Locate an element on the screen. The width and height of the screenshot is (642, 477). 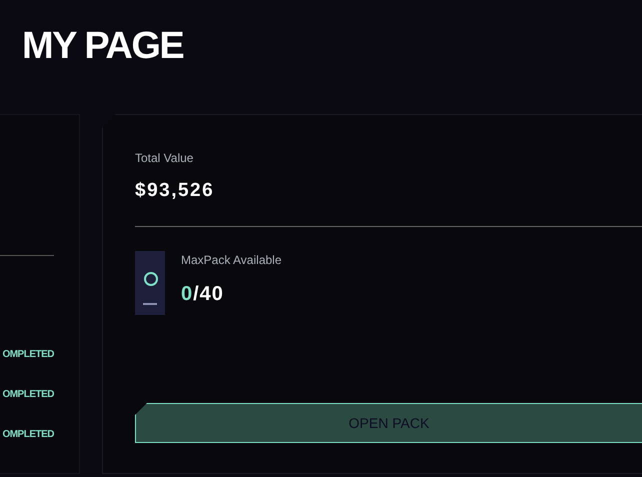
pack-count: 0/40 is located at coordinates (203, 294).